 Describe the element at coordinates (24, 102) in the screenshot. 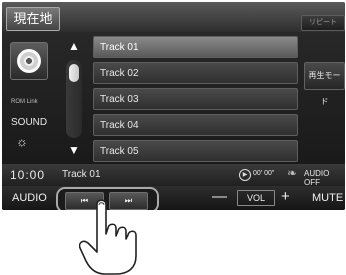

I see `rom-link-label: ROM Link` at that location.